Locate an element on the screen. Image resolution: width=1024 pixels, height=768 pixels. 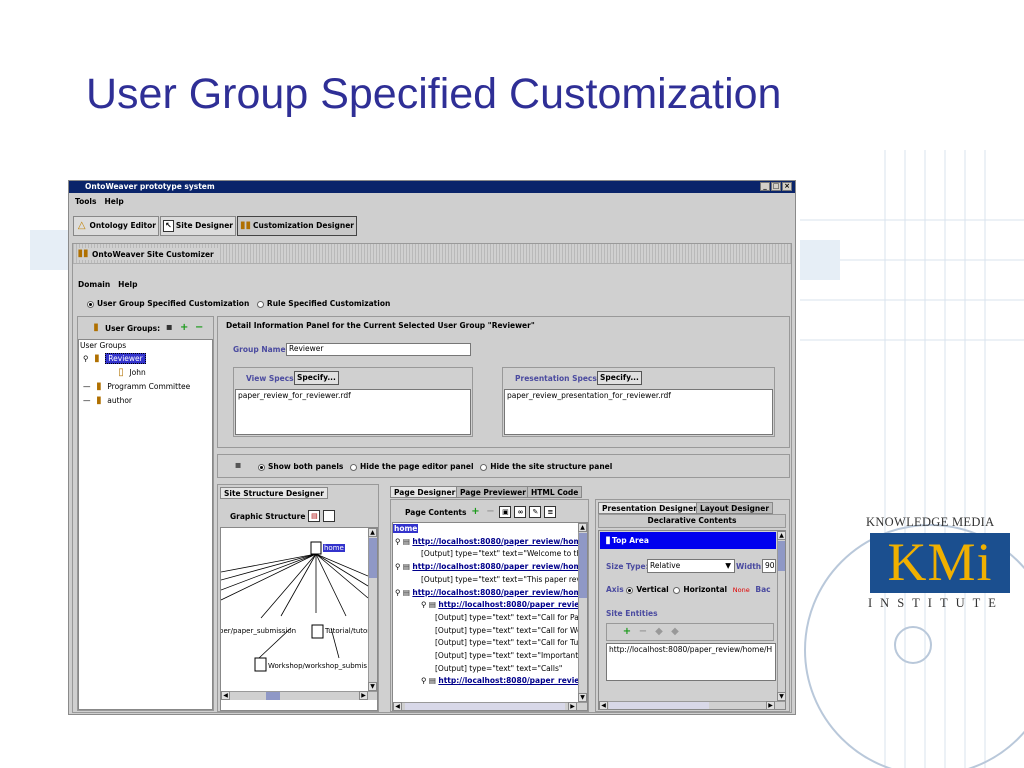
tab-layout-designer: Layout Designer is located at coordinates (735, 508).